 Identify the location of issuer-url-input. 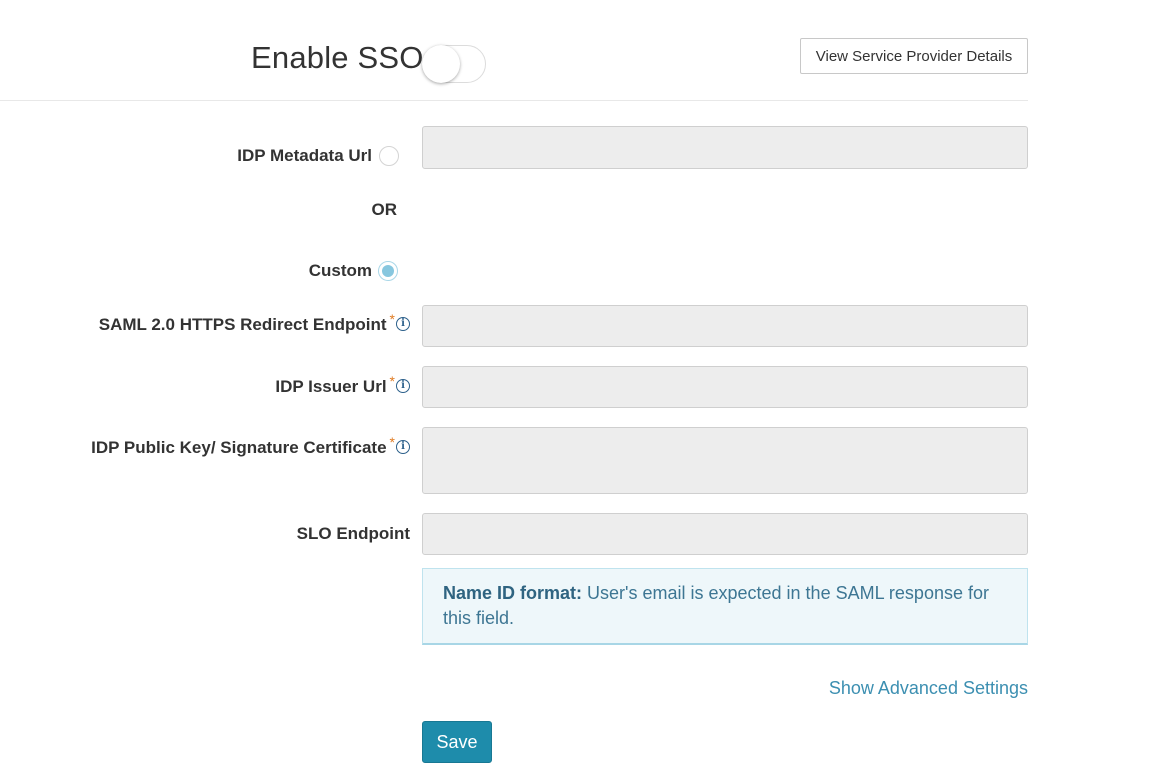
(725, 387).